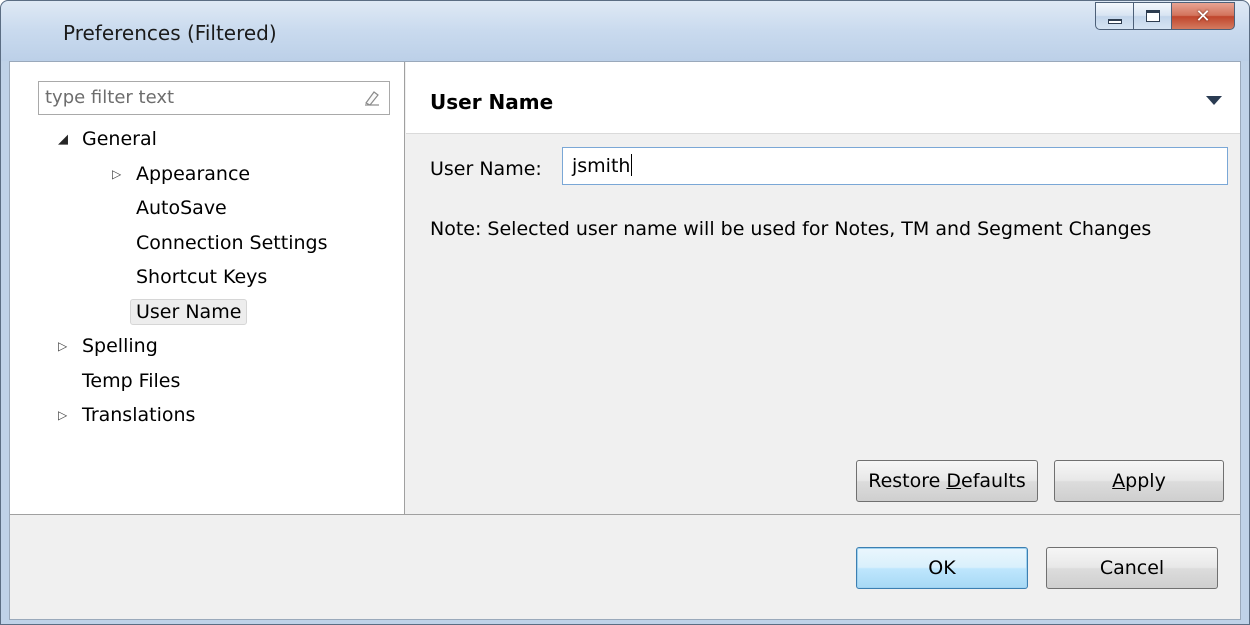  What do you see at coordinates (1114, 21) in the screenshot?
I see `minimize-icon` at bounding box center [1114, 21].